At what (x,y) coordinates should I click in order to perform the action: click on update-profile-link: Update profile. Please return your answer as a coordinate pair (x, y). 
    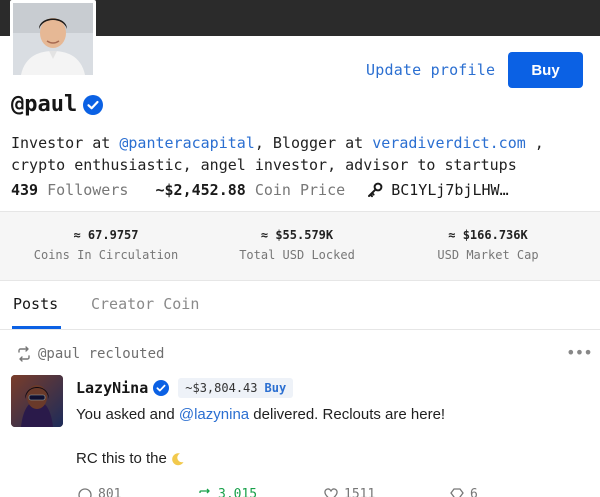
    Looking at the image, I should click on (430, 70).